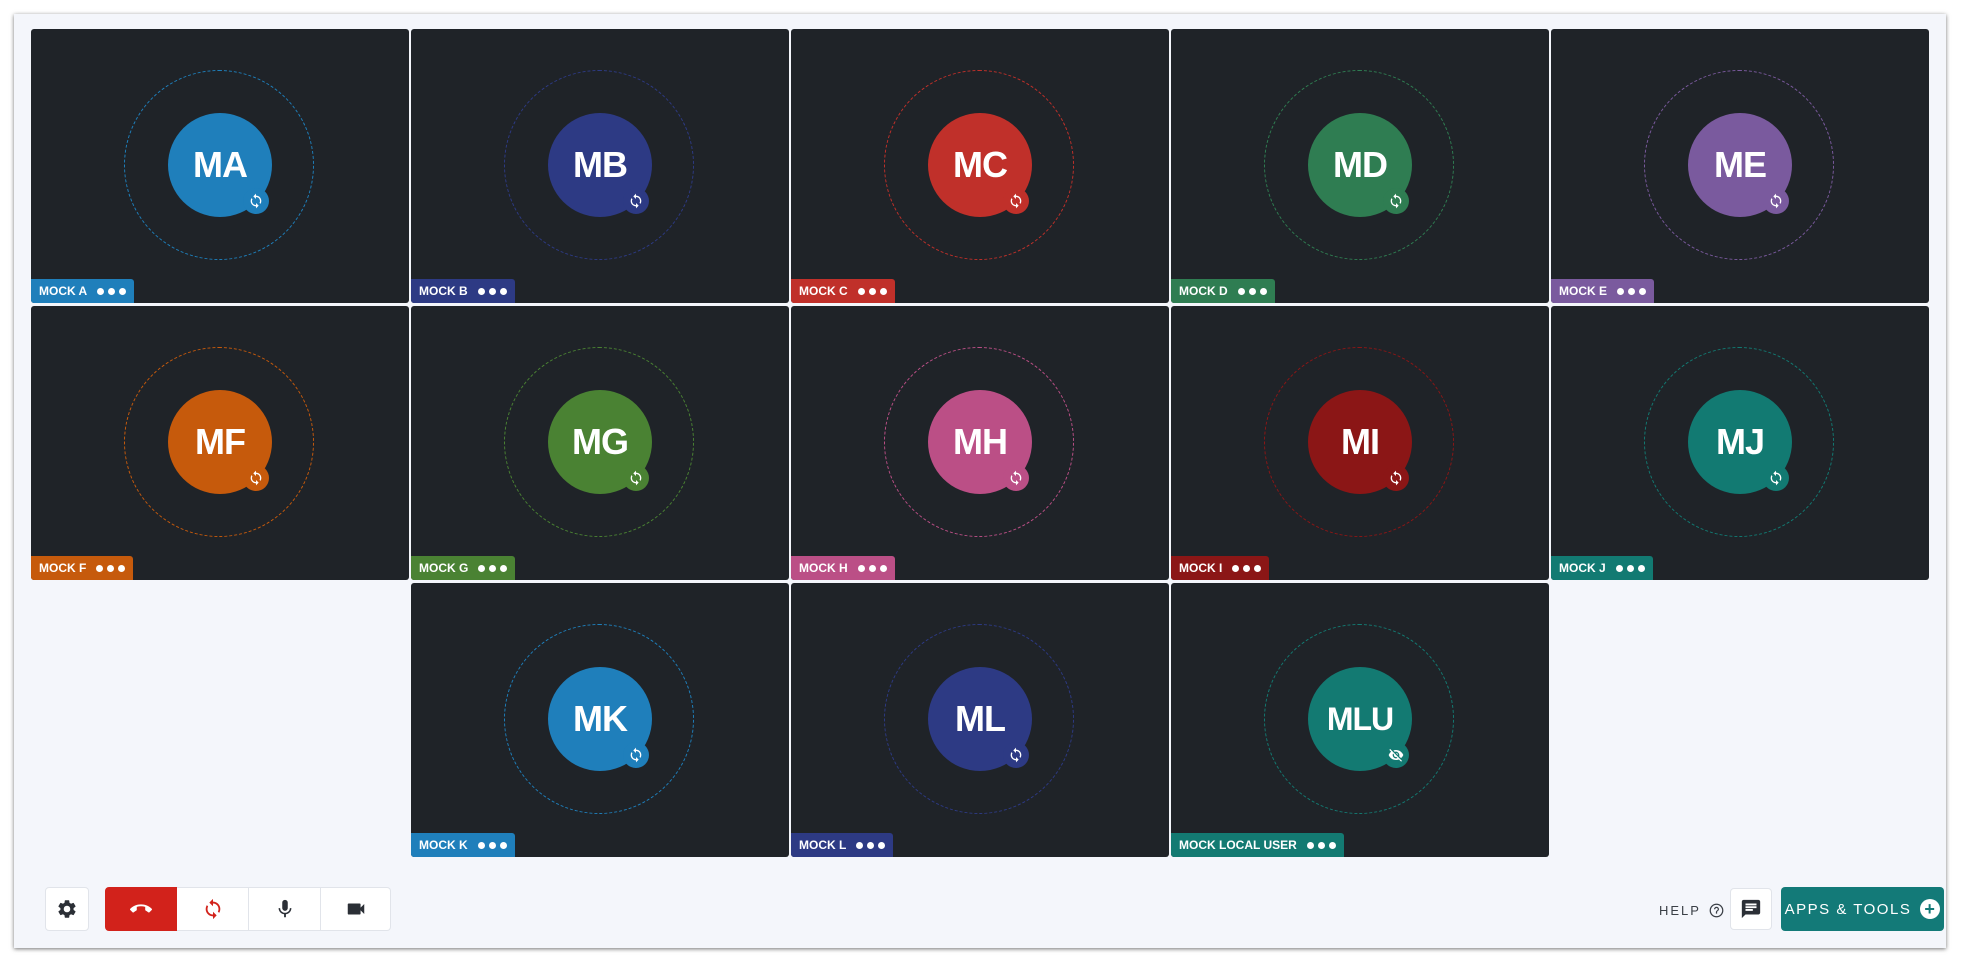  Describe the element at coordinates (1360, 443) in the screenshot. I see `participant-tile: MI MOCK I` at that location.